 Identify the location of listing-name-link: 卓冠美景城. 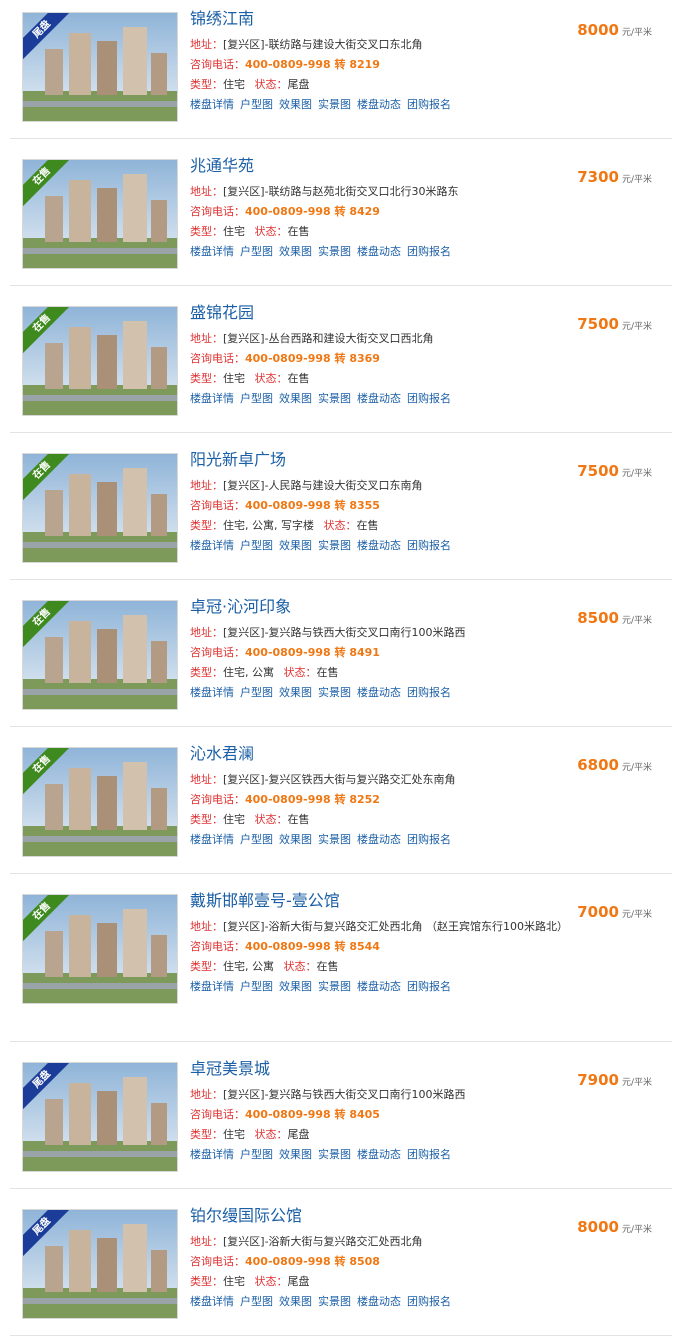
(380, 1069).